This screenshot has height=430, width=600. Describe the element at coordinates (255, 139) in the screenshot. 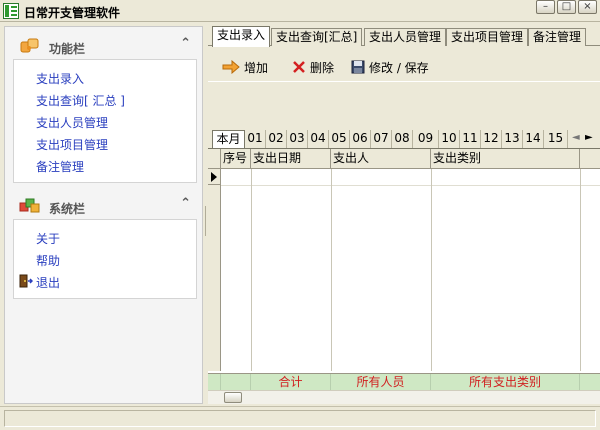

I see `tab-month-01: 01` at that location.